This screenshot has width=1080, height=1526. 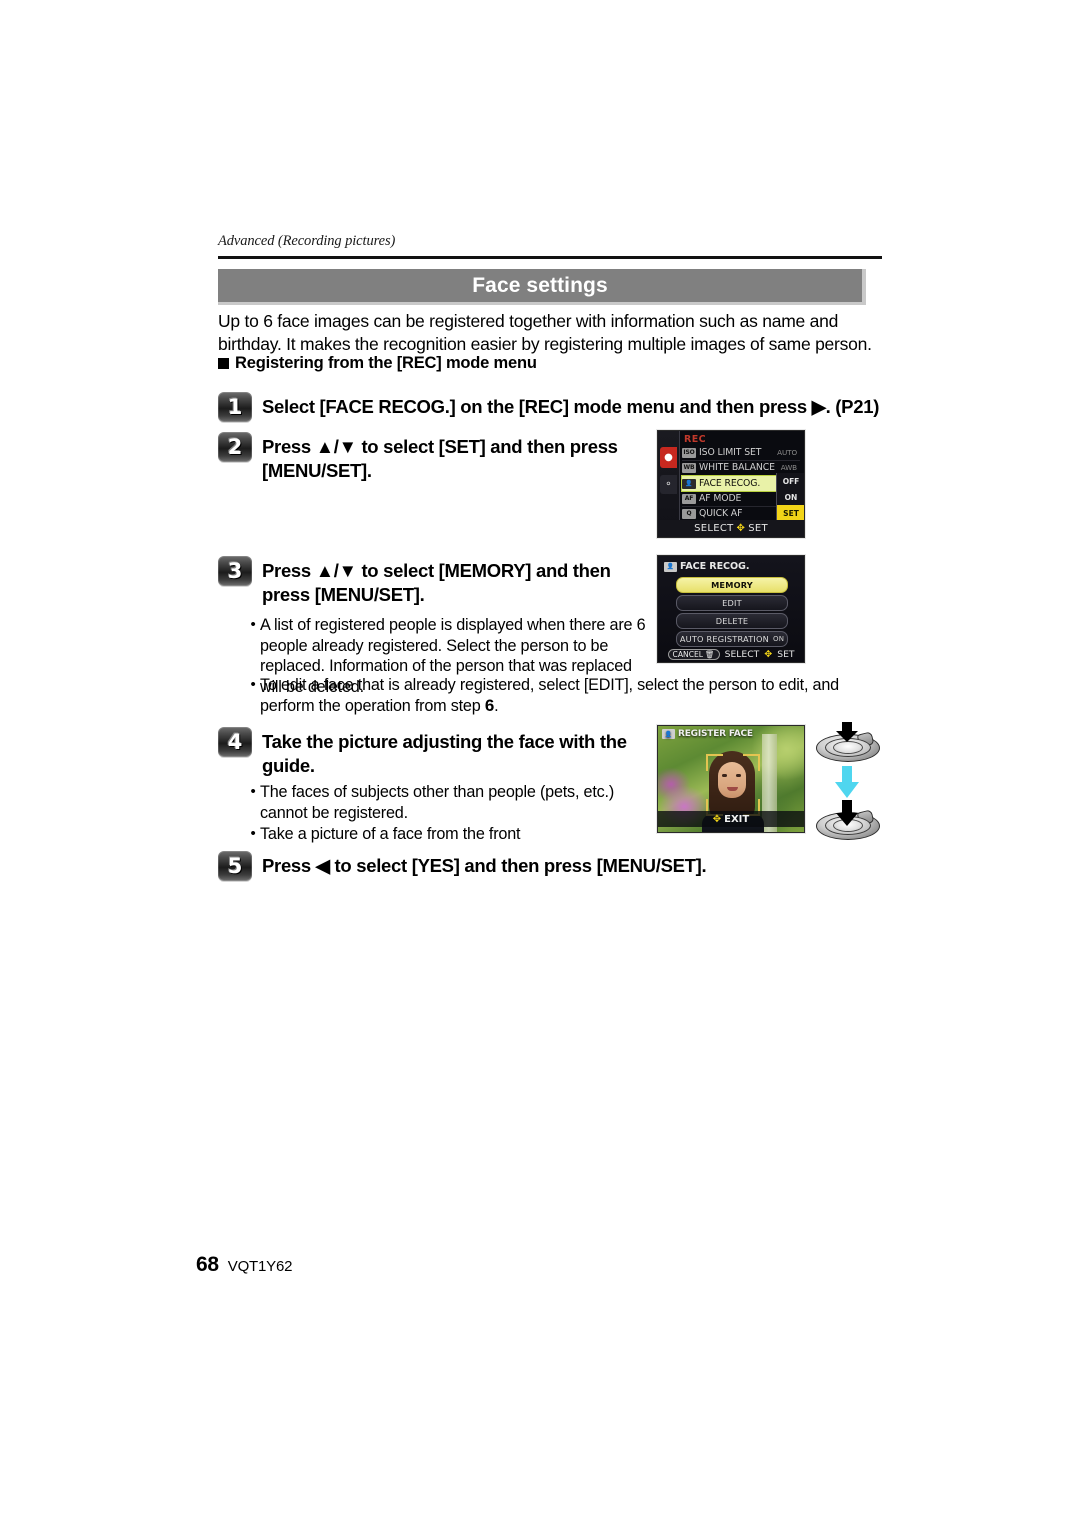 What do you see at coordinates (668, 457) in the screenshot?
I see `camera-icon: ●` at bounding box center [668, 457].